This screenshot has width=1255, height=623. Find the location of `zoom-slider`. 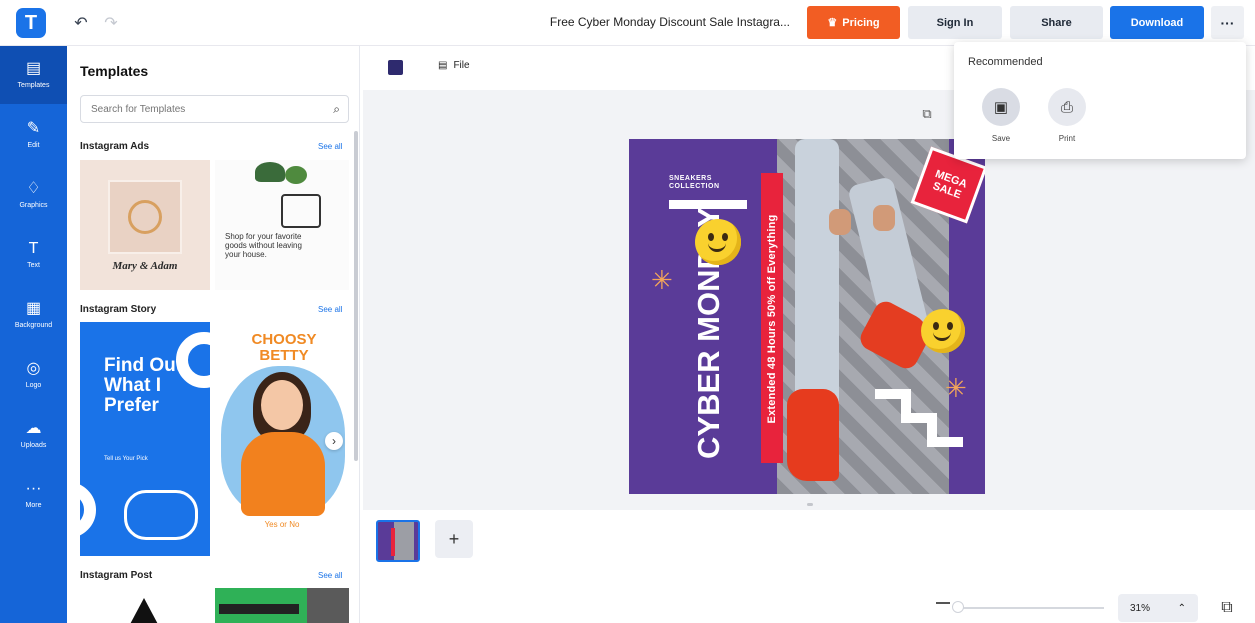

zoom-slider is located at coordinates (1031, 608).